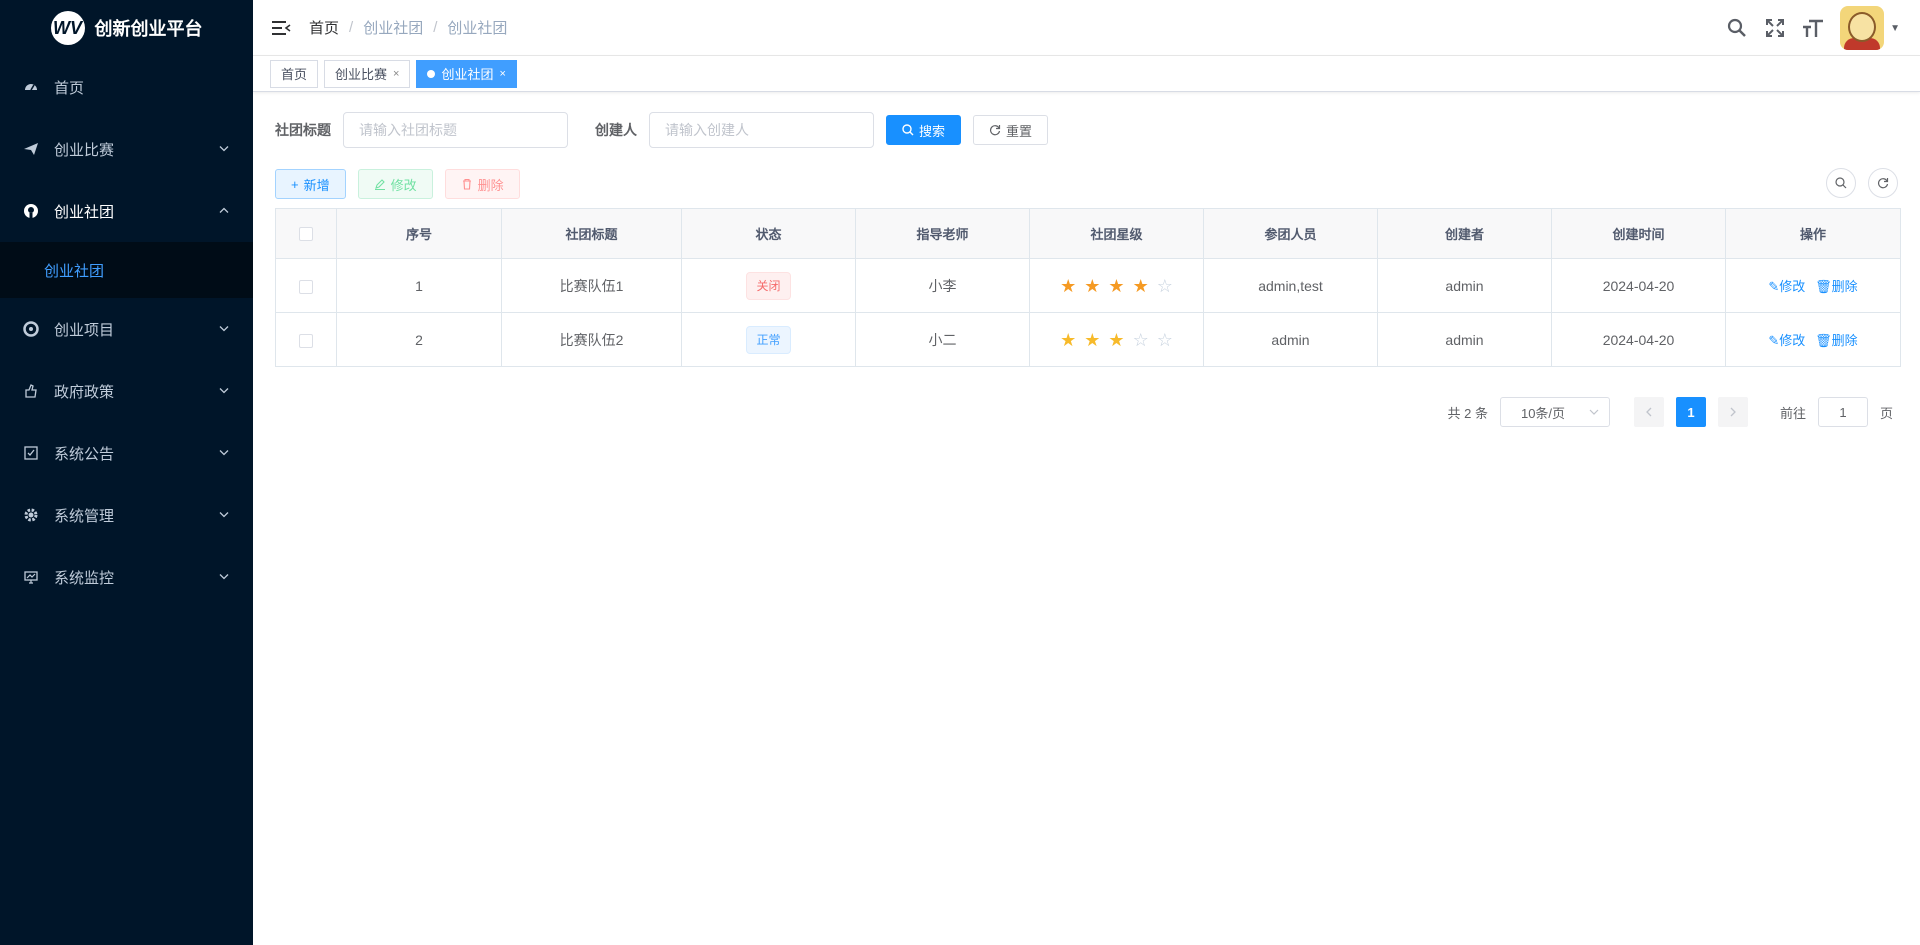 The height and width of the screenshot is (945, 1920). Describe the element at coordinates (1638, 233) in the screenshot. I see `column-header: 创建时间` at that location.